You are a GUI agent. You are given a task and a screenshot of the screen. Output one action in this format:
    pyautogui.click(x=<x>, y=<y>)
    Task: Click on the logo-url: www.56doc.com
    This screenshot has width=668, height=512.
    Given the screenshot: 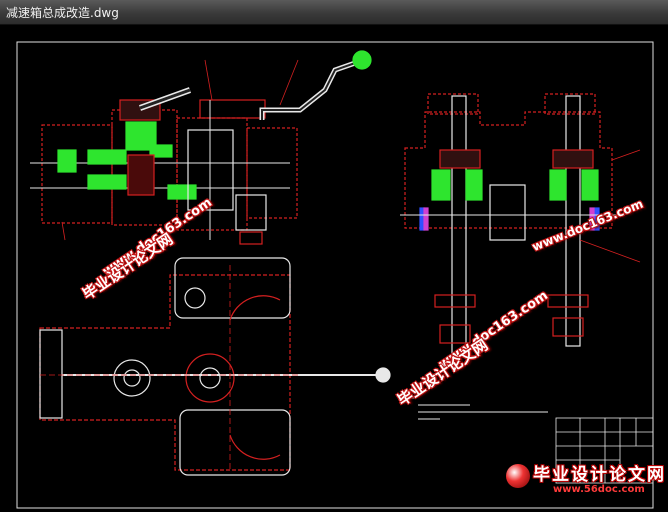 What is the action you would take?
    pyautogui.click(x=599, y=489)
    